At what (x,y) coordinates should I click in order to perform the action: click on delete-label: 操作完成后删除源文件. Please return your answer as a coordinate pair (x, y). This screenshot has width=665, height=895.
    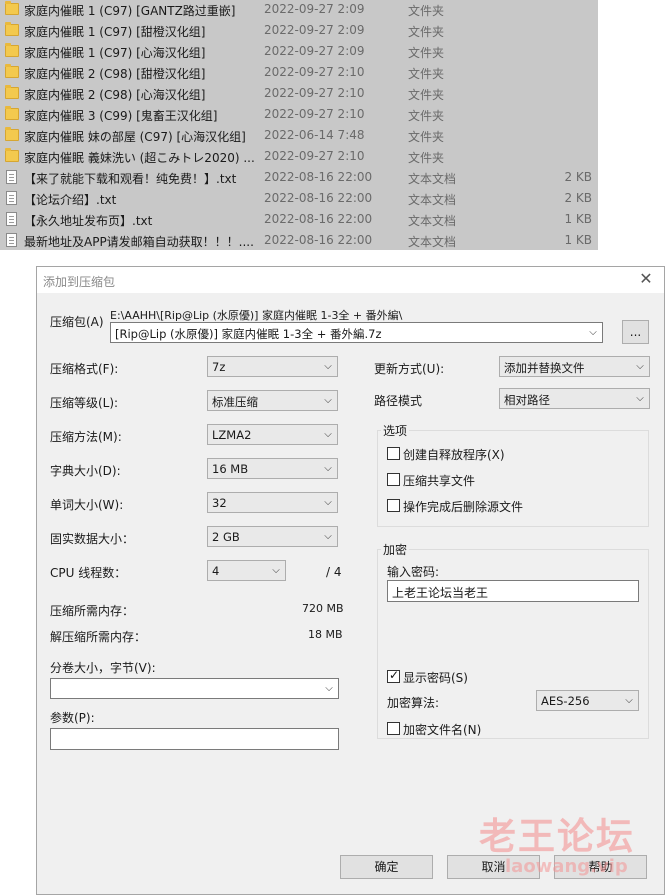
    Looking at the image, I should click on (463, 506).